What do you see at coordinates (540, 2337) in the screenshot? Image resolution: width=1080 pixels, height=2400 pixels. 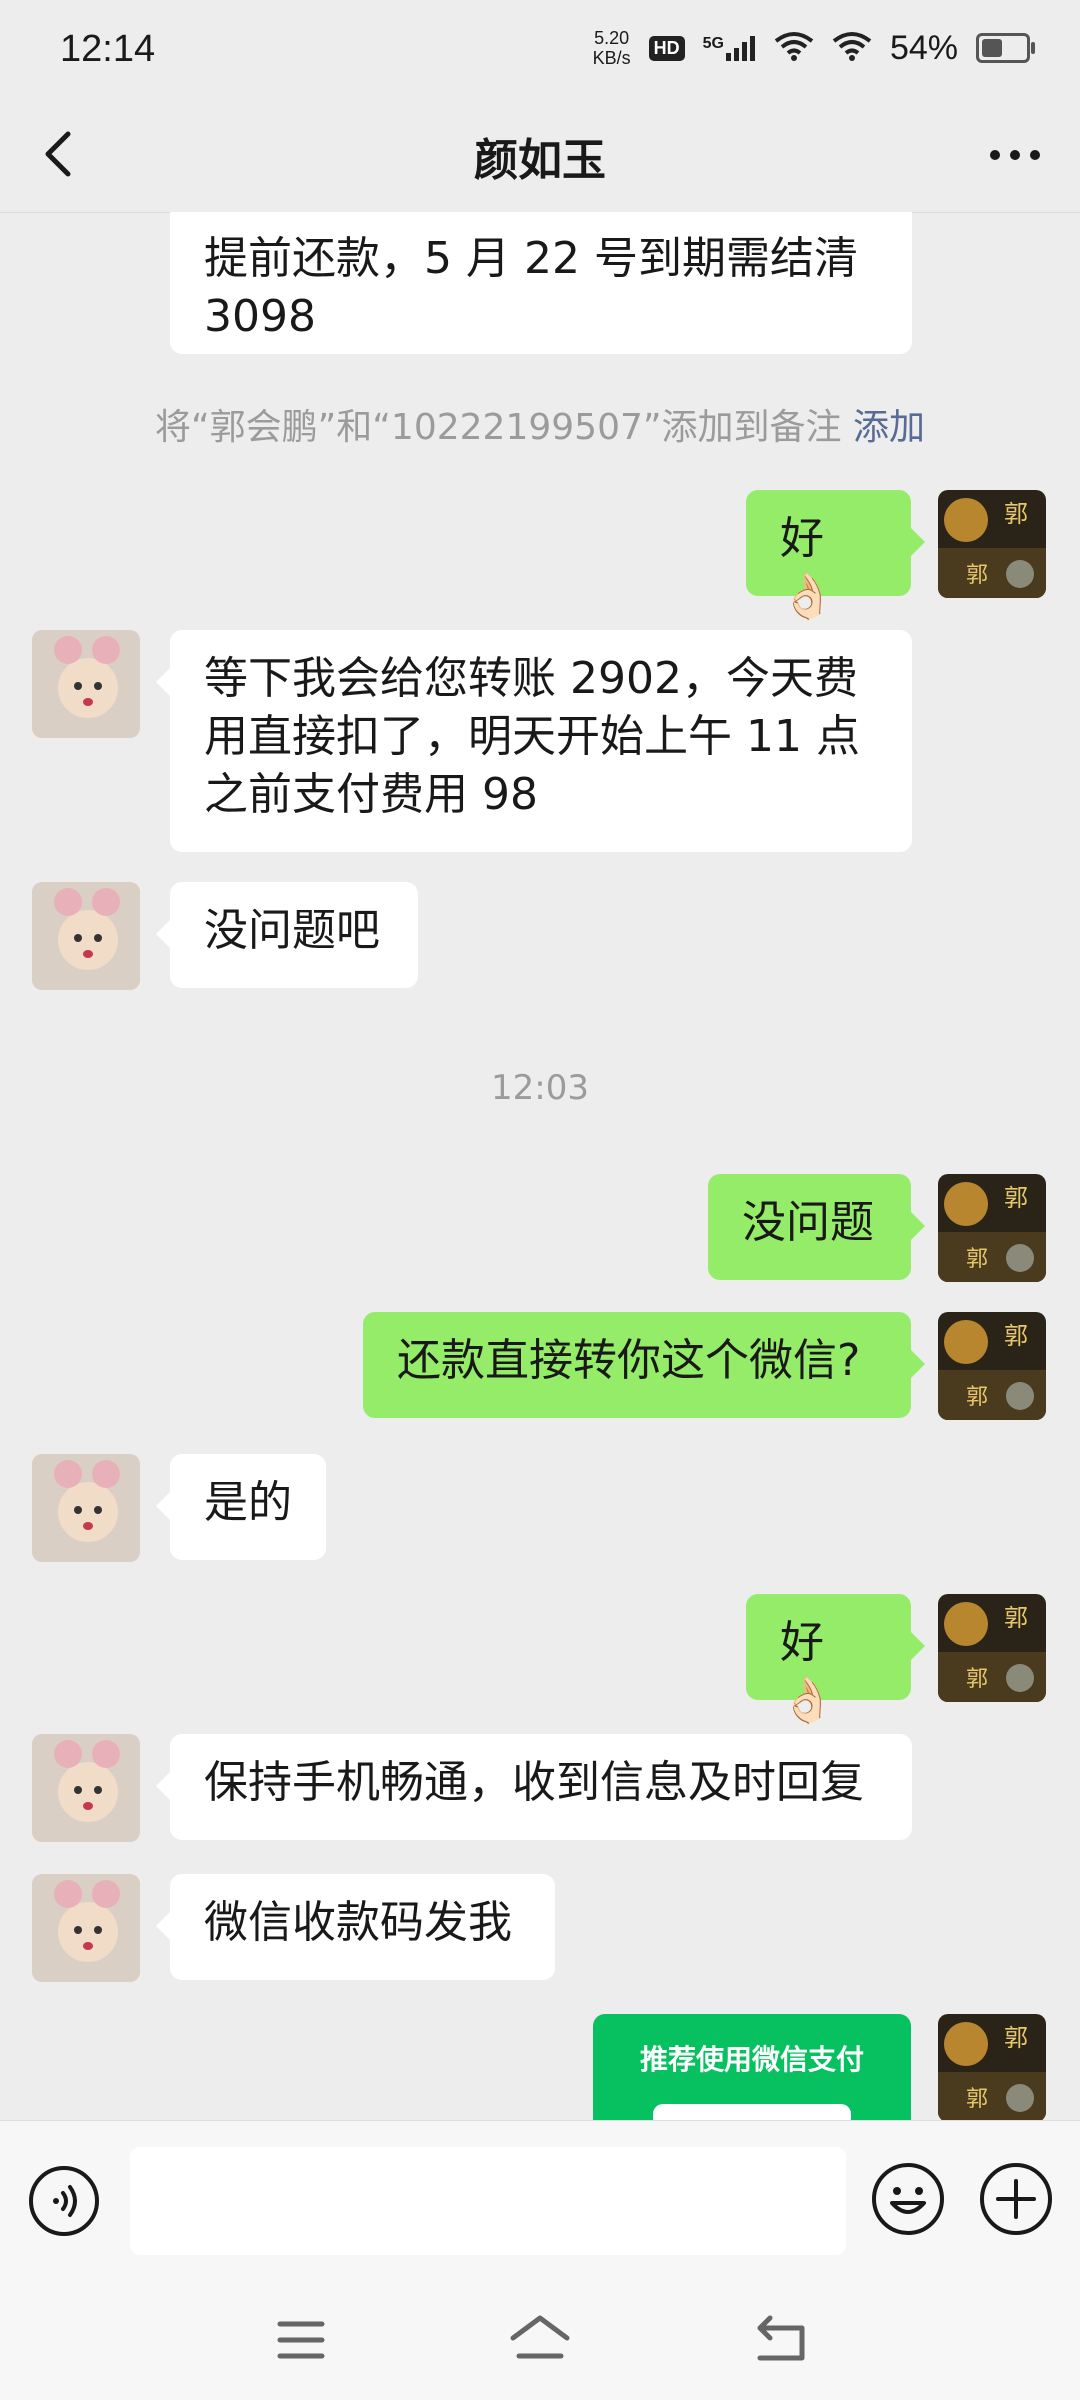 I see `home-icon` at bounding box center [540, 2337].